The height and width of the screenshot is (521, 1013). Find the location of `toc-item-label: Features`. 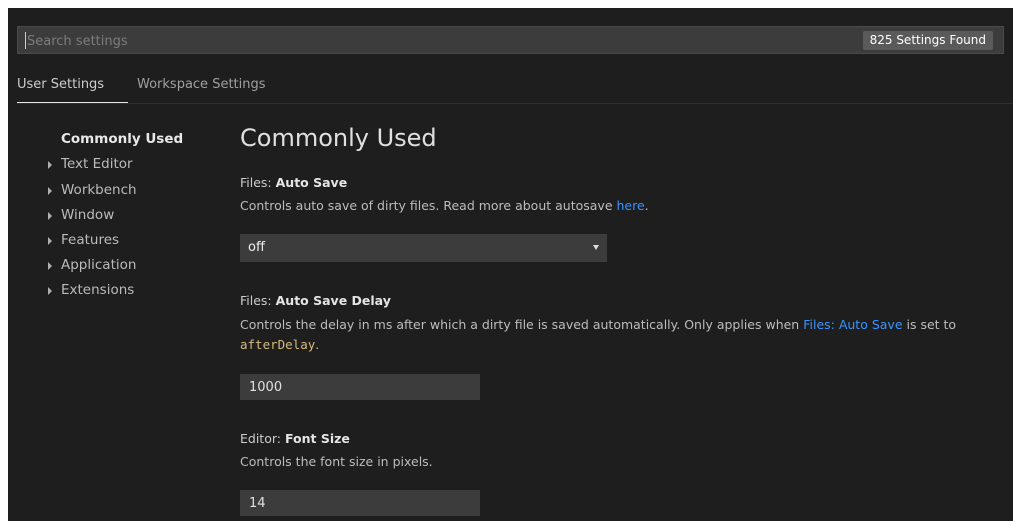

toc-item-label: Features is located at coordinates (90, 240).